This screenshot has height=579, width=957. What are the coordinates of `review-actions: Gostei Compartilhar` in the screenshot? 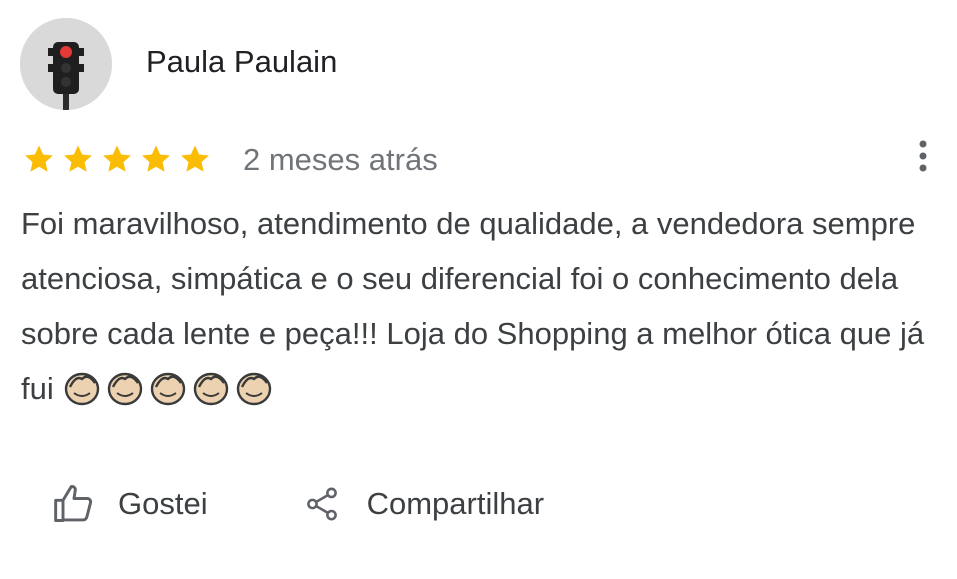 It's located at (298, 504).